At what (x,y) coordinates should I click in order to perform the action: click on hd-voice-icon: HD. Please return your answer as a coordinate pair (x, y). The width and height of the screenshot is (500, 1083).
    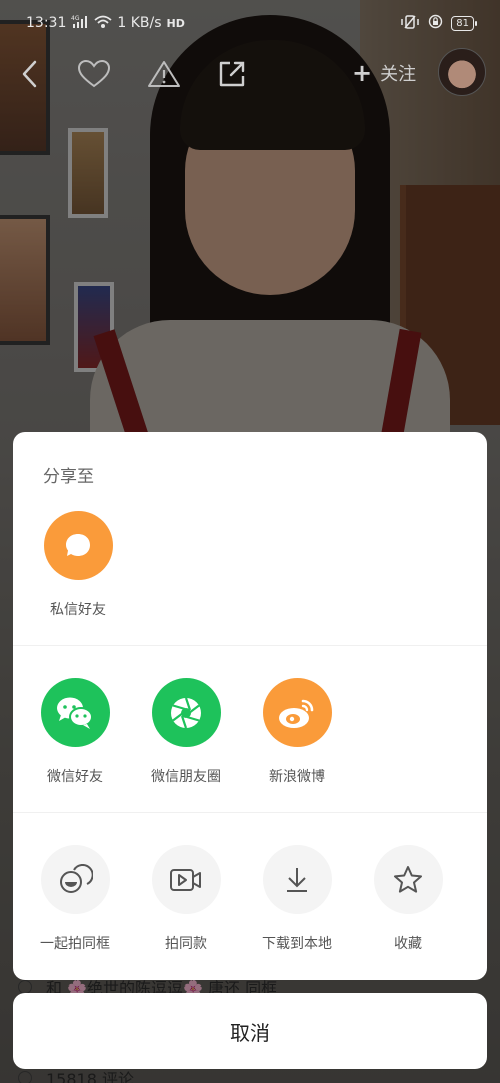
    Looking at the image, I should click on (175, 23).